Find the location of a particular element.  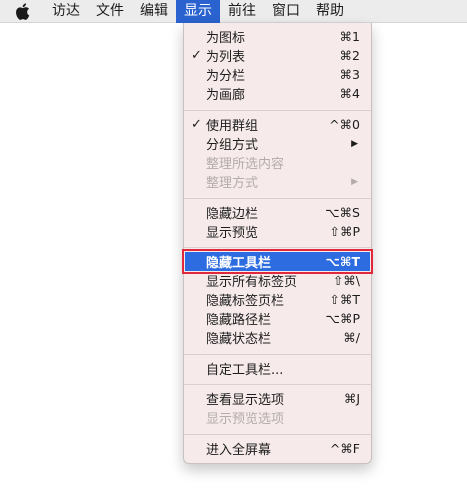

menu-item-label: 为列表 is located at coordinates (226, 57).